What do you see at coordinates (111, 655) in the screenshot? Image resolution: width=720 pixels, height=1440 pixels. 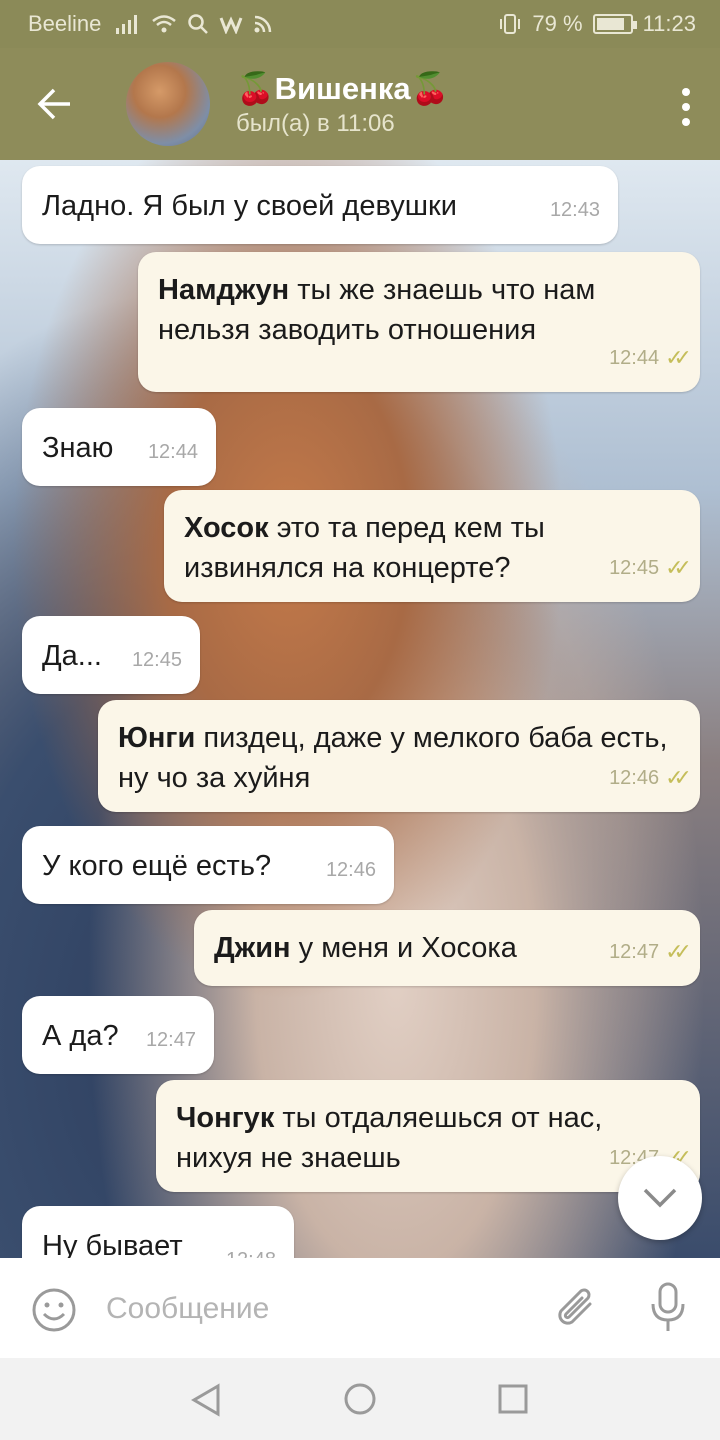 I see `message-incoming: Да... 12:45` at bounding box center [111, 655].